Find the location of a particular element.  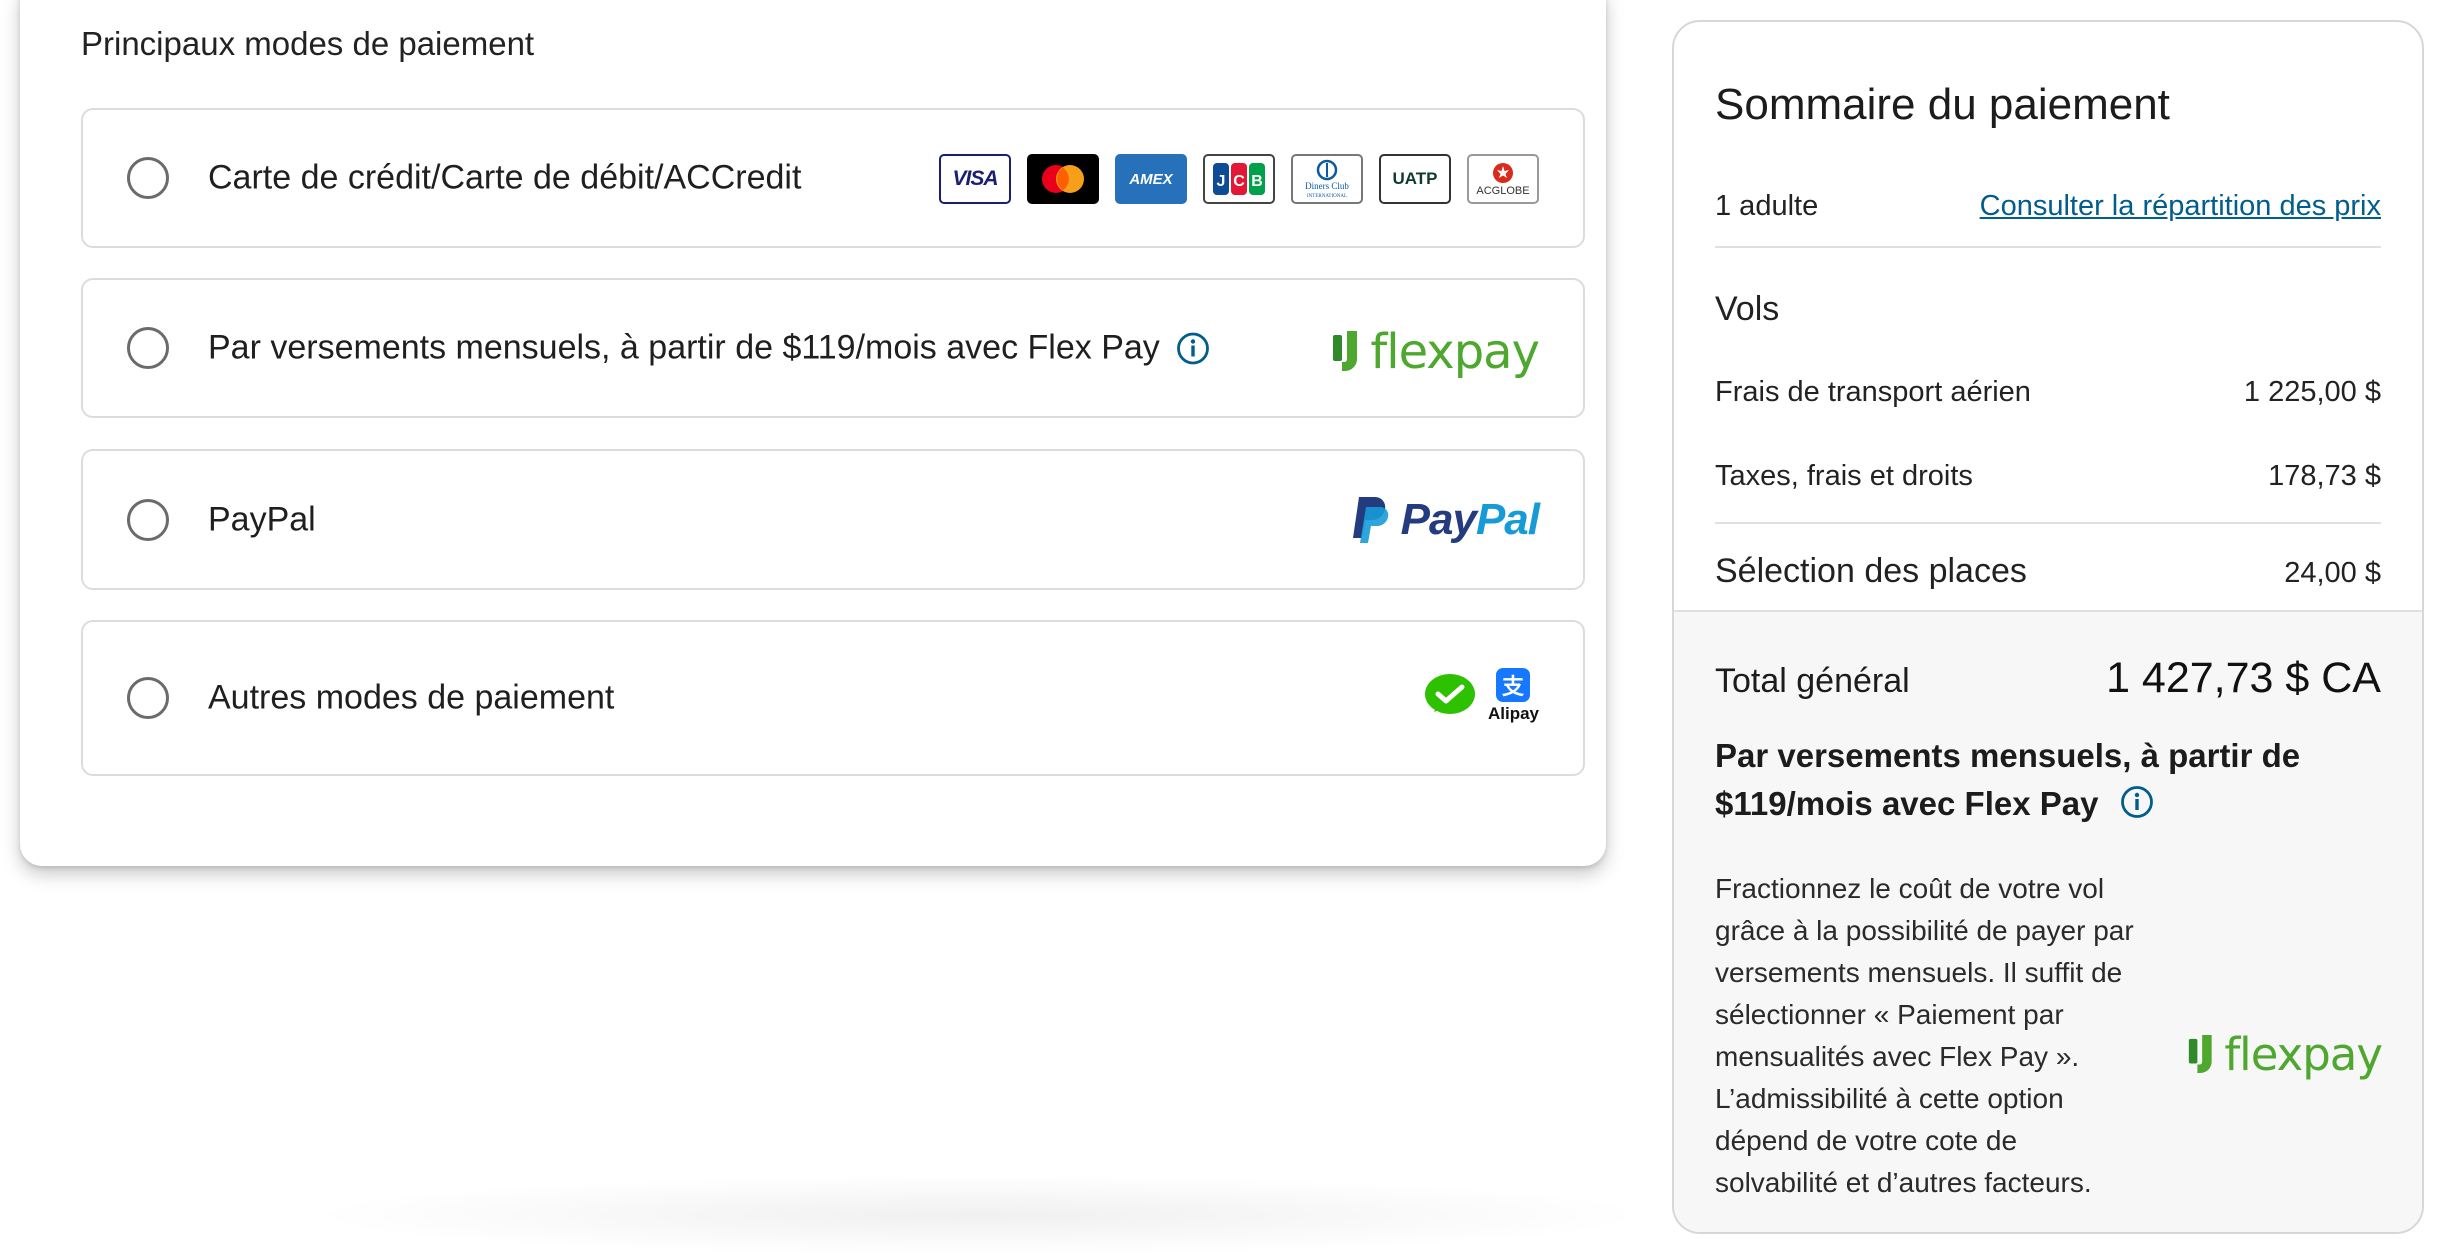

paypal-logo: PayPal is located at coordinates (1445, 520).